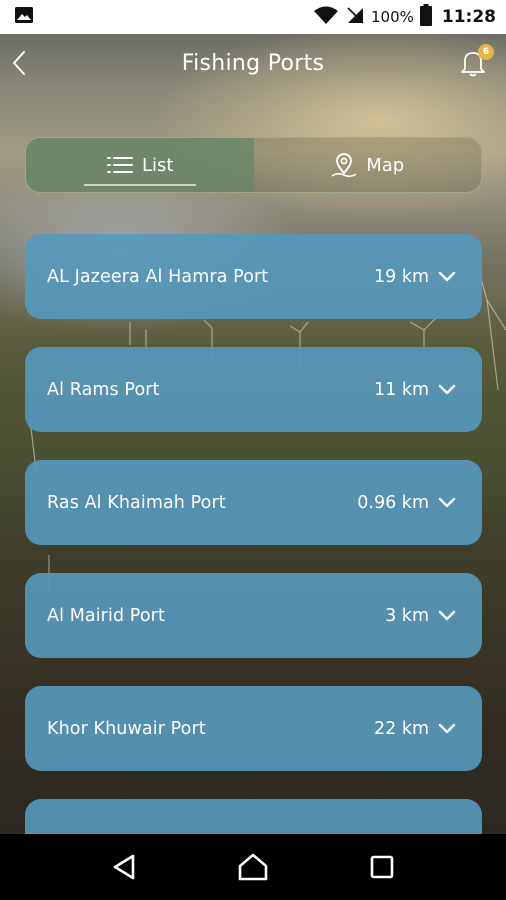  Describe the element at coordinates (344, 165) in the screenshot. I see `map-pin-icon` at that location.